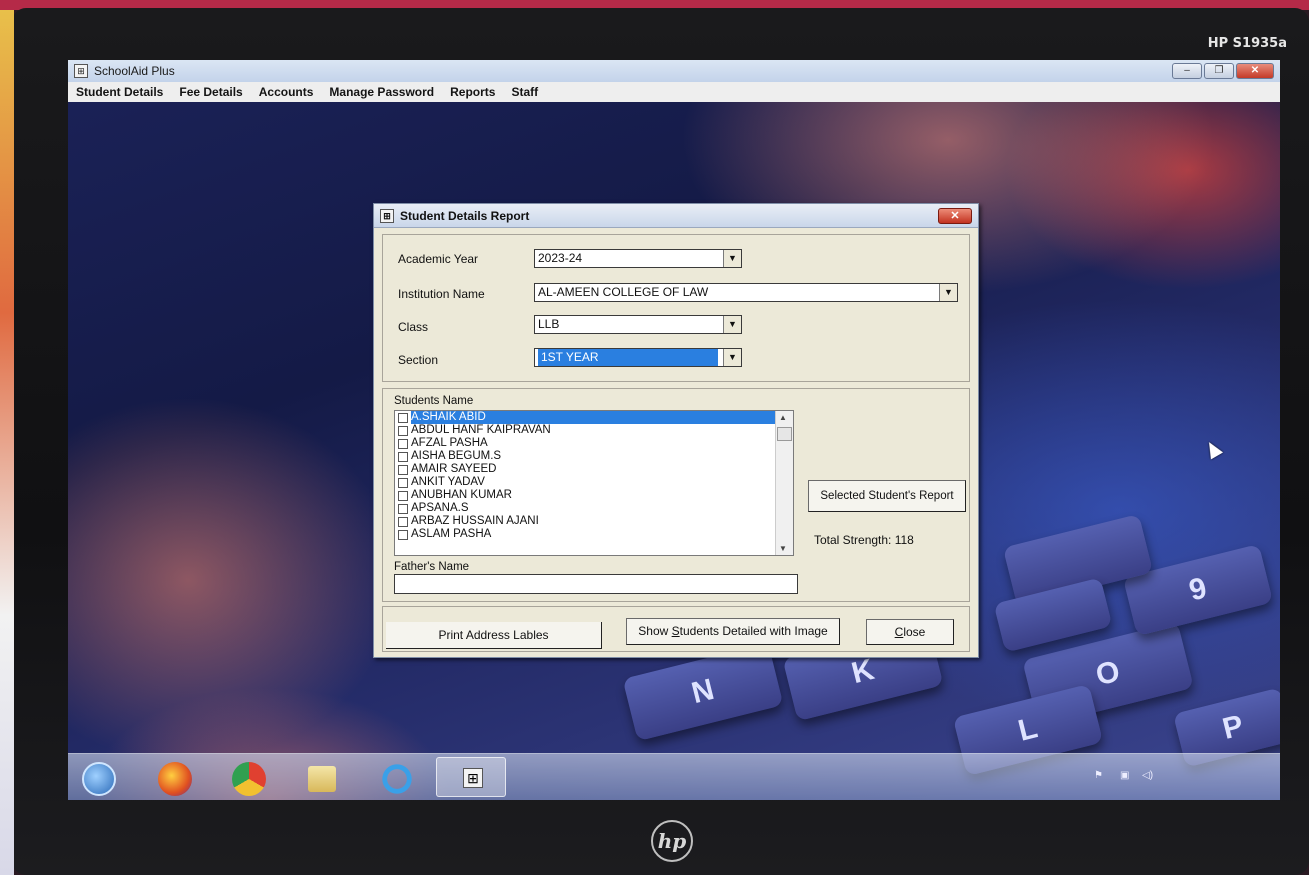  I want to click on class-label: Class, so click(413, 327).